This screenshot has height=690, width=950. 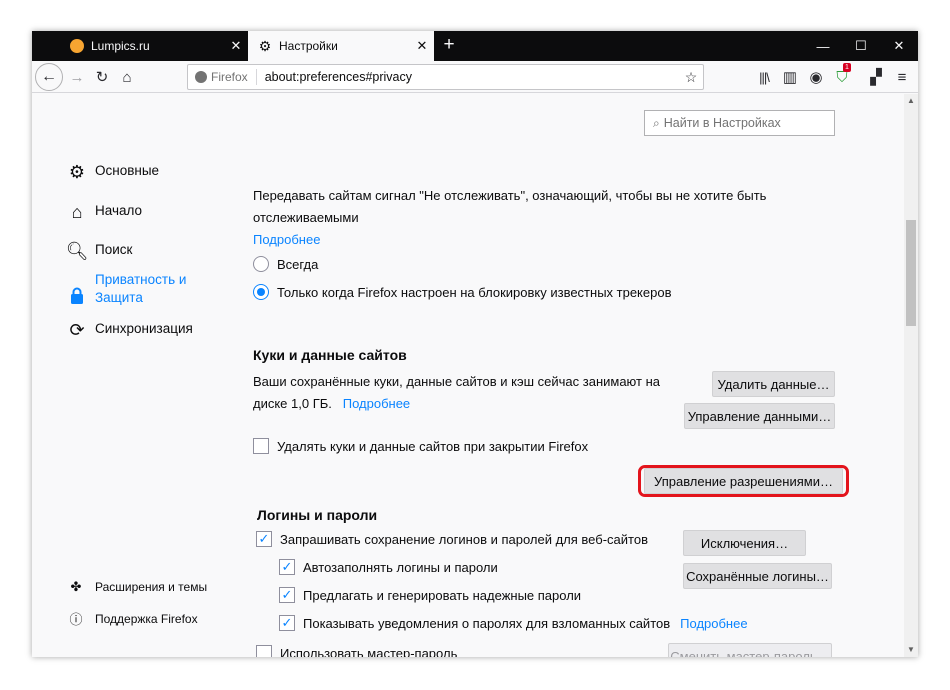 I want to click on dnt-radio-always: Всегда, so click(x=285, y=264).